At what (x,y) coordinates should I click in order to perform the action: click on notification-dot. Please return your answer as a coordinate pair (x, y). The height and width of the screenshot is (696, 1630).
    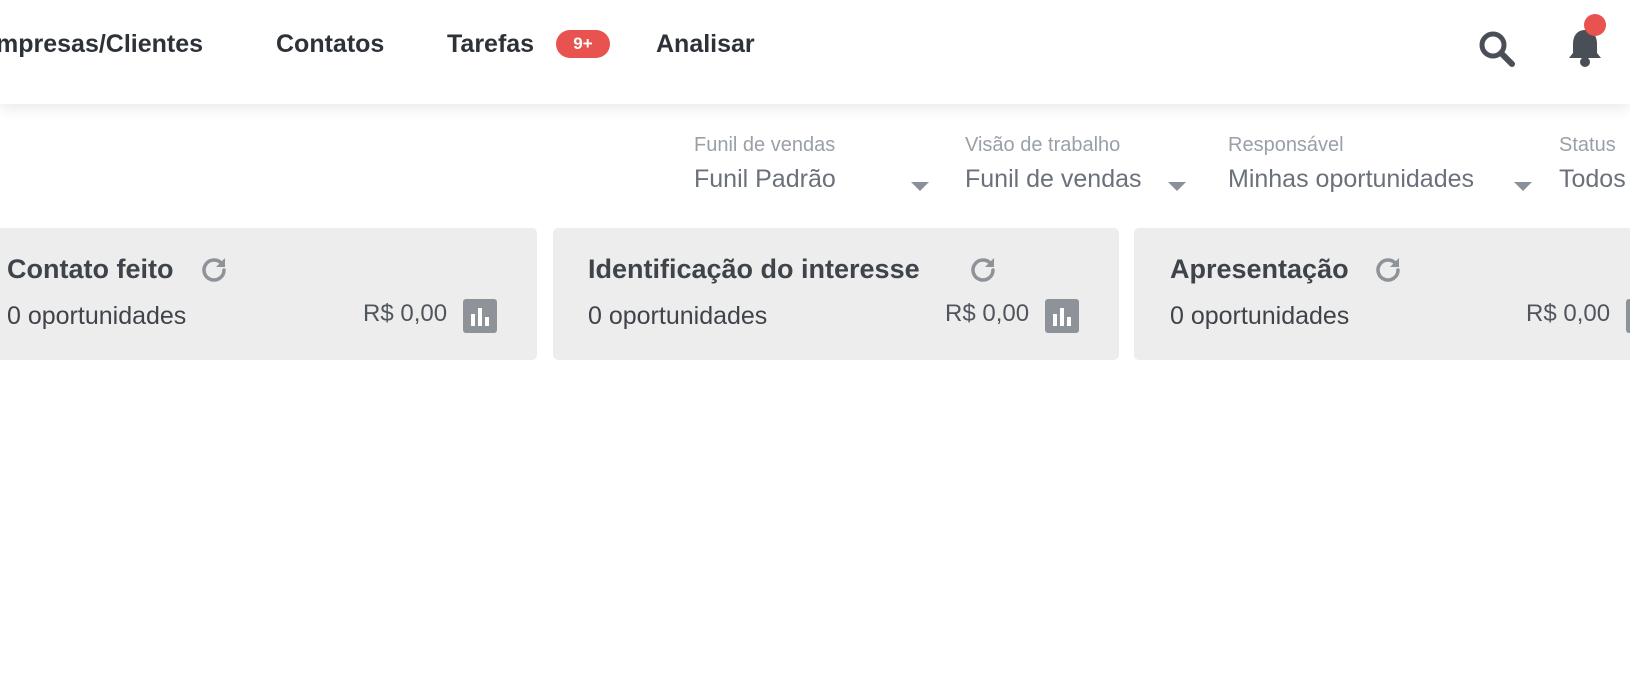
    Looking at the image, I should click on (1595, 25).